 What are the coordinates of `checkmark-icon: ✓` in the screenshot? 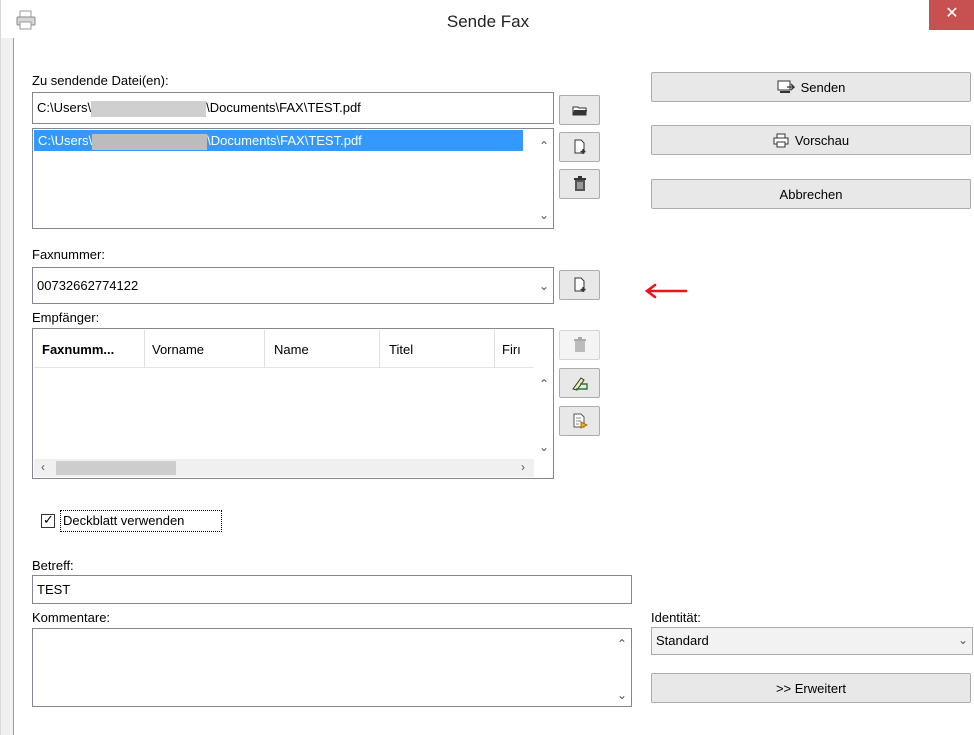 It's located at (48, 519).